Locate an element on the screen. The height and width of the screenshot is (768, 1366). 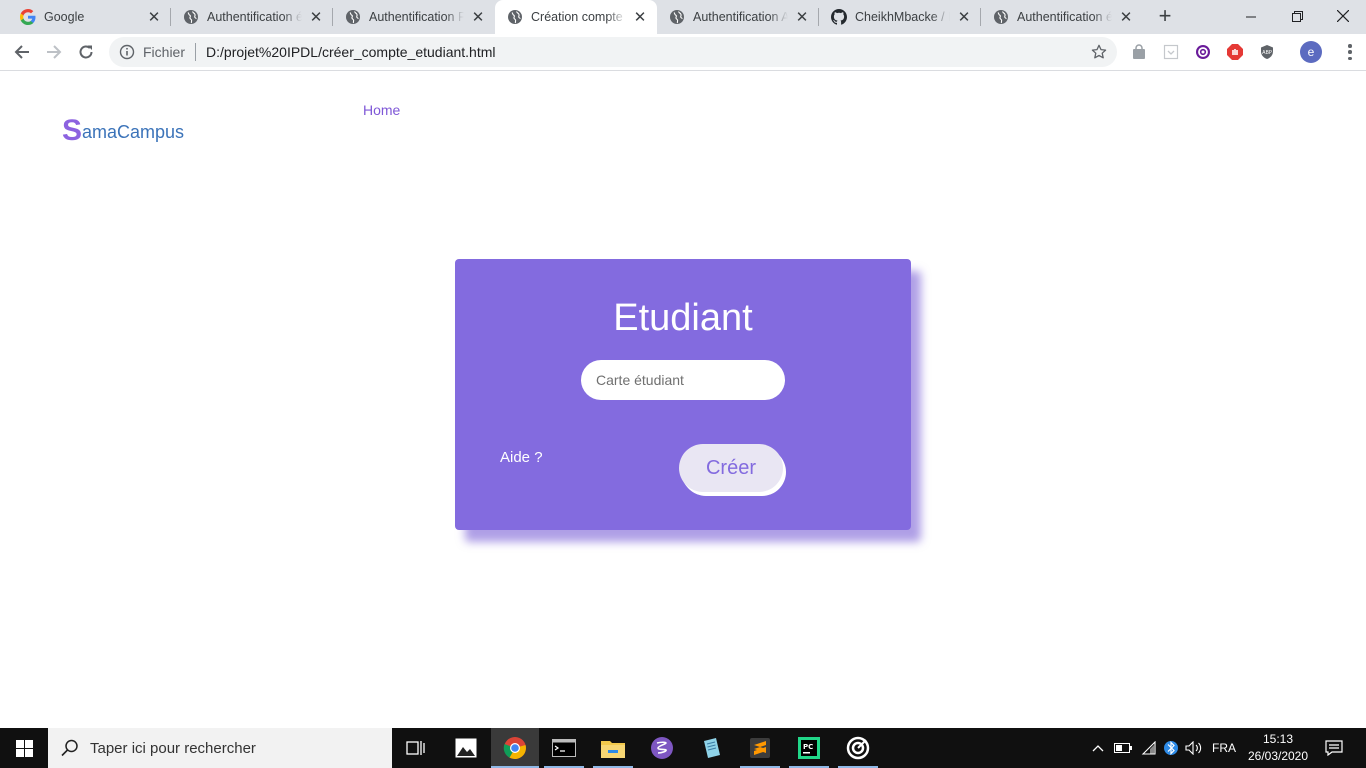
bluetooth-icon is located at coordinates (1171, 748).